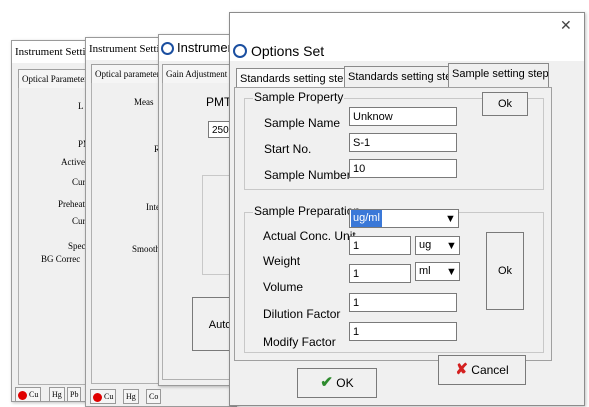 This screenshot has width=589, height=407. What do you see at coordinates (505, 104) in the screenshot?
I see `sample-property-ok-button: Ok` at bounding box center [505, 104].